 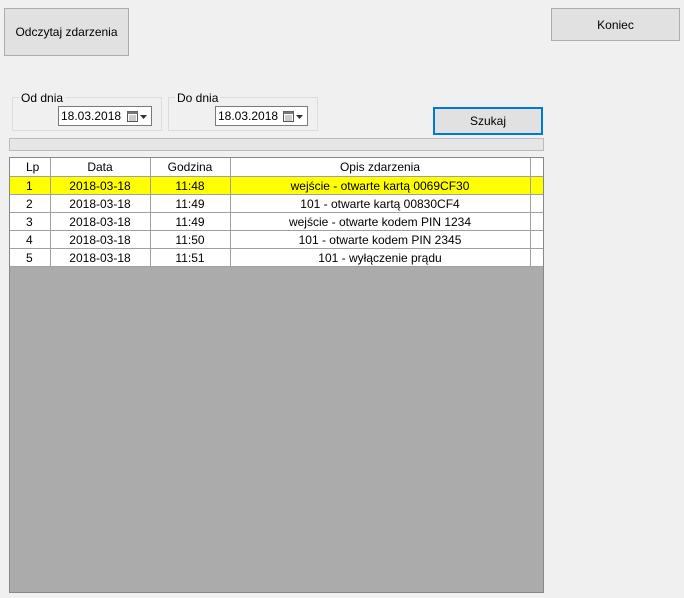 What do you see at coordinates (380, 167) in the screenshot?
I see `col-header-description: Opis zdarzenia` at bounding box center [380, 167].